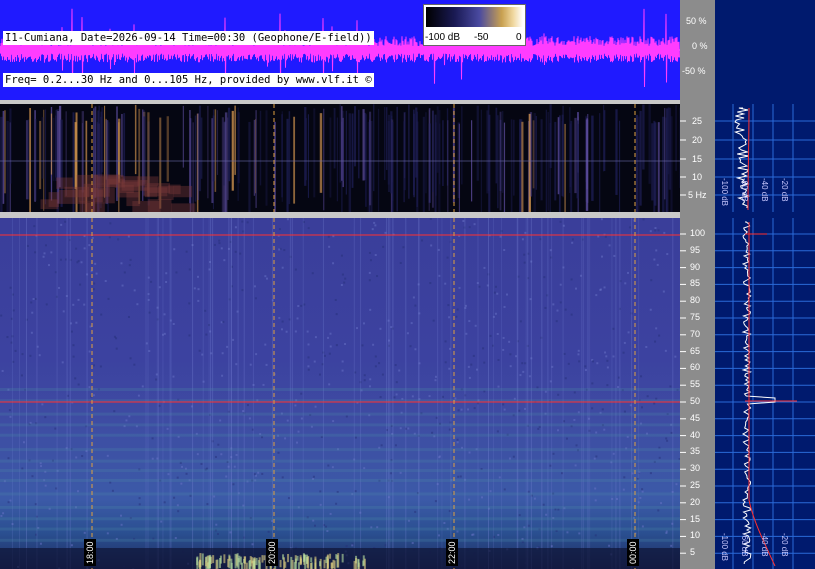 This screenshot has width=815, height=569. What do you see at coordinates (695, 518) in the screenshot?
I see `hf-label-15: 15` at bounding box center [695, 518].